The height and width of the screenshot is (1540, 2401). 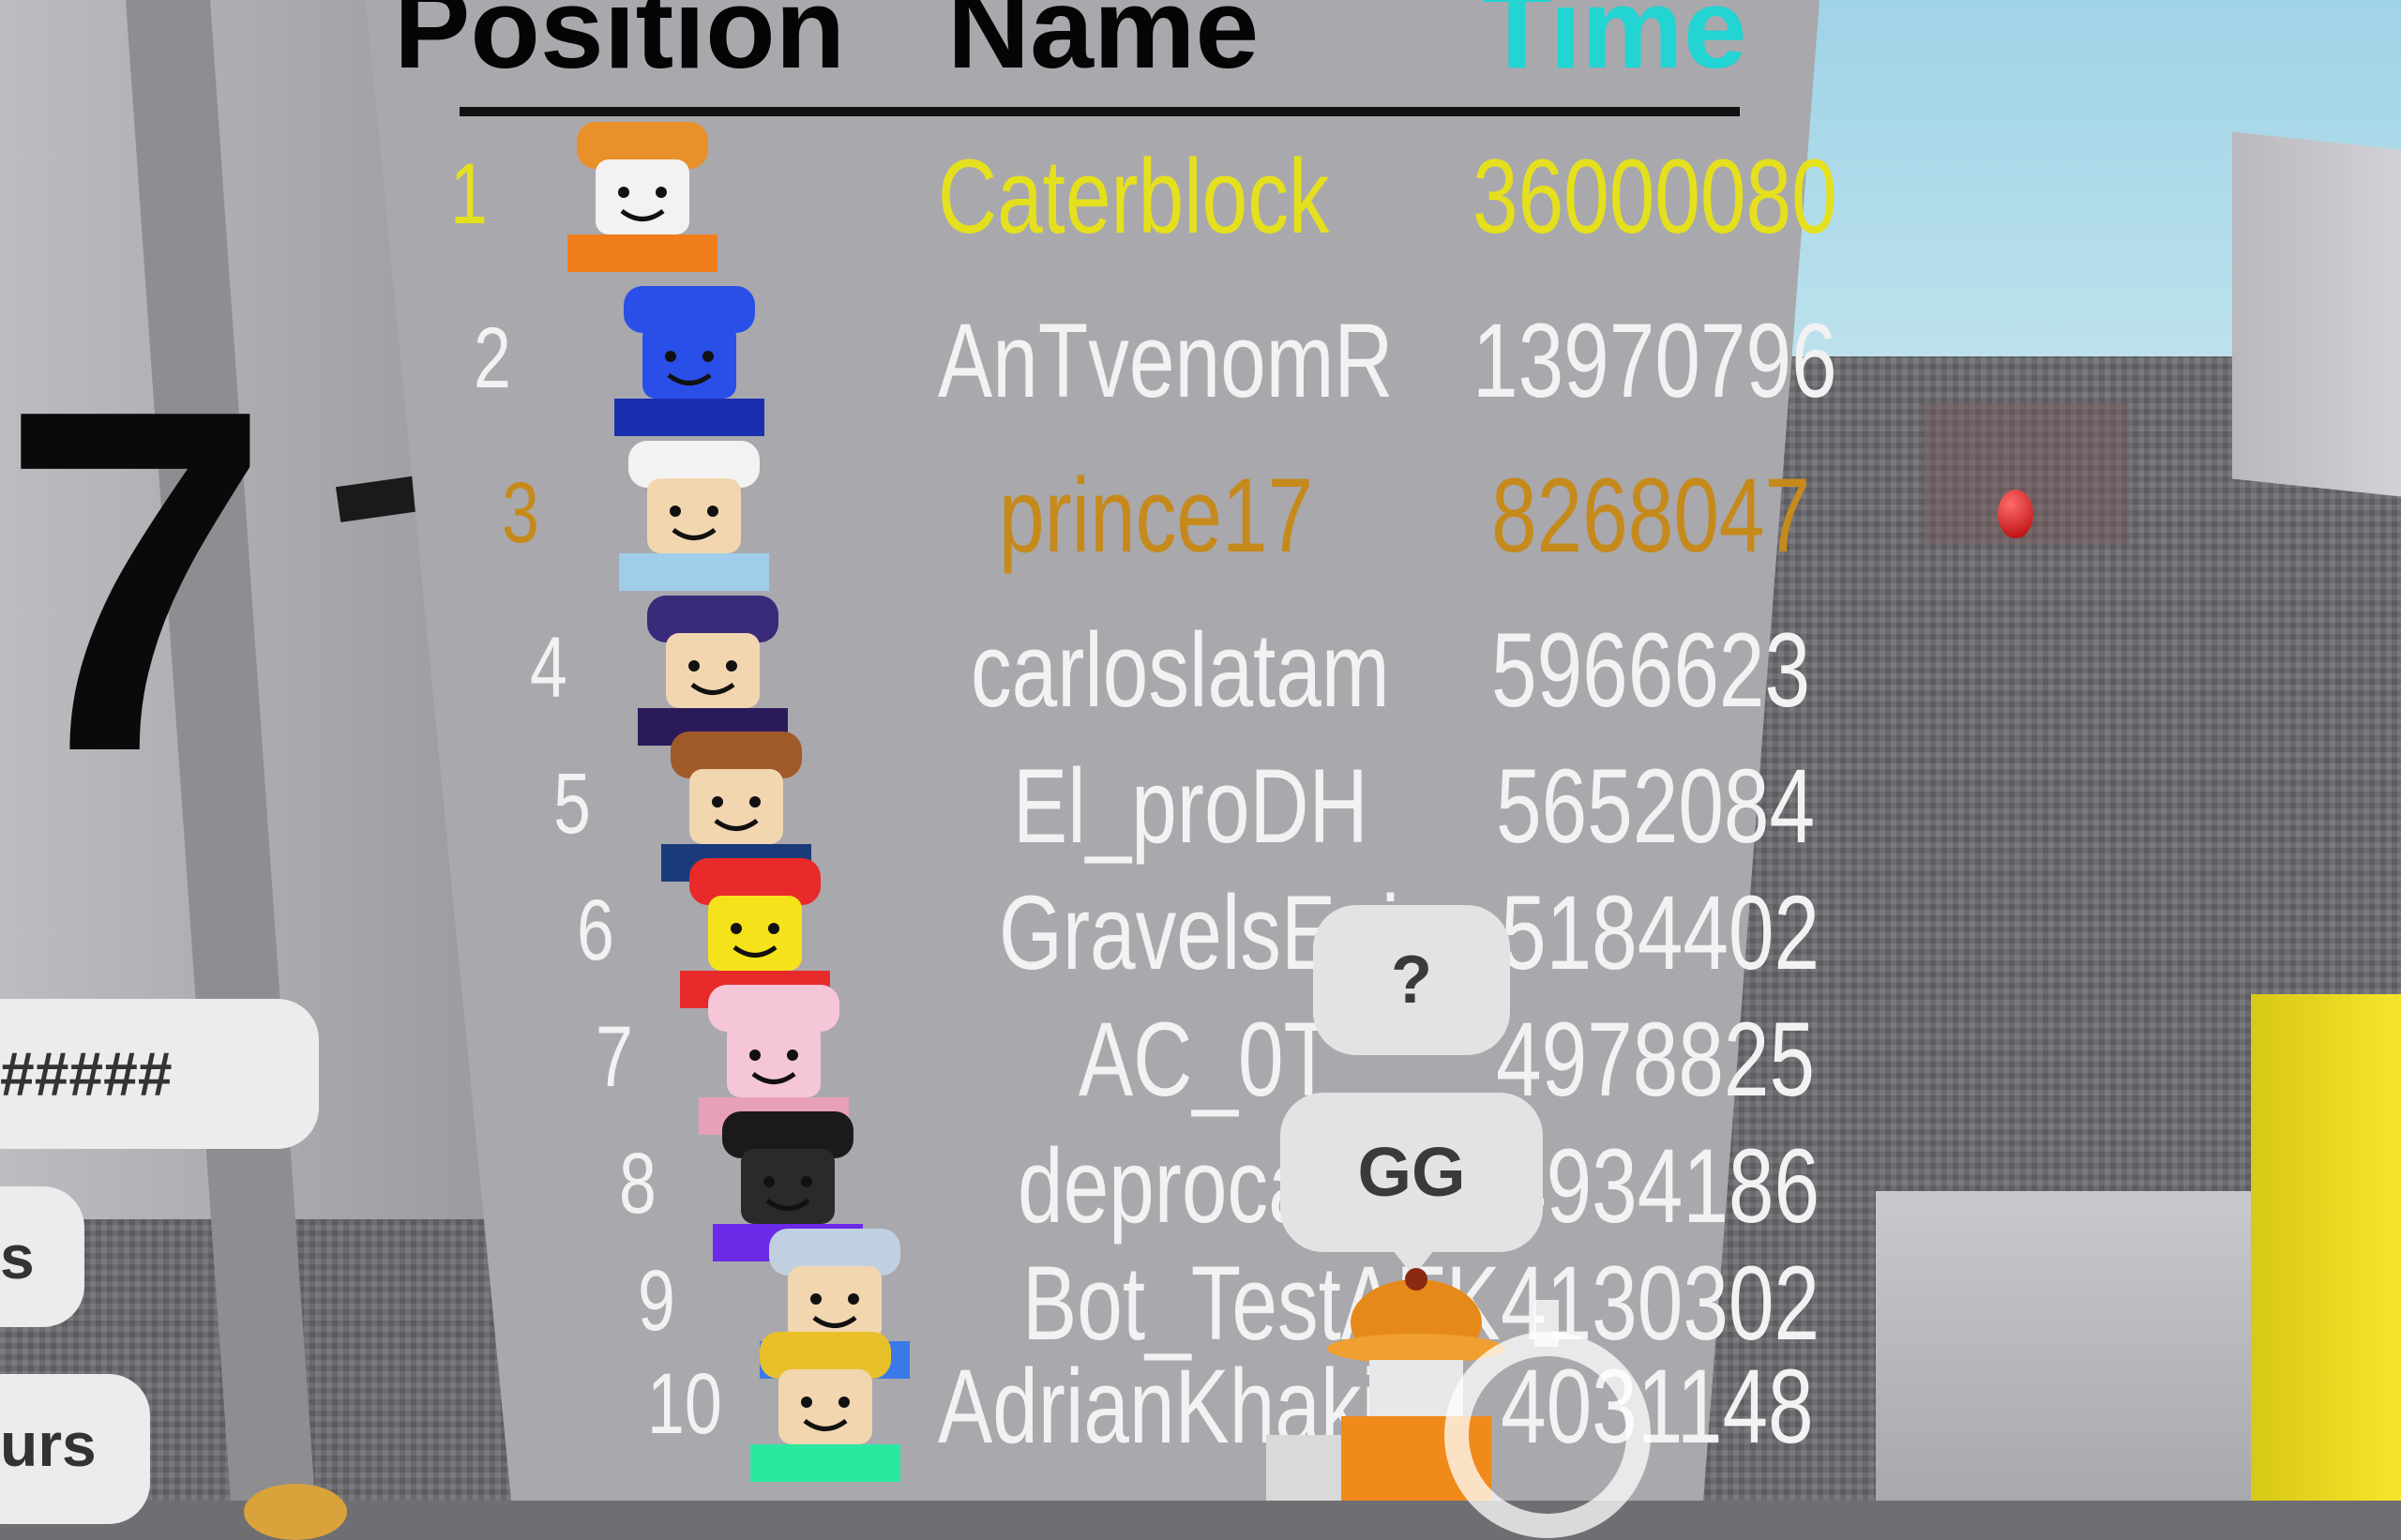 What do you see at coordinates (825, 1407) in the screenshot?
I see `colorful-avatar-icon` at bounding box center [825, 1407].